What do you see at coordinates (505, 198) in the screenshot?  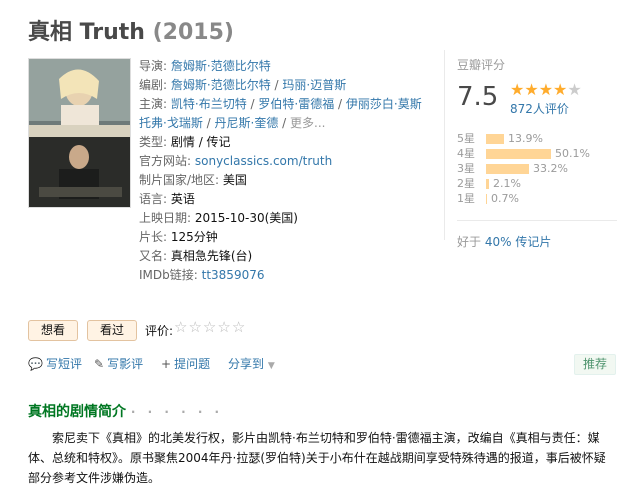 I see `rating-bar-percent: 0.7%` at bounding box center [505, 198].